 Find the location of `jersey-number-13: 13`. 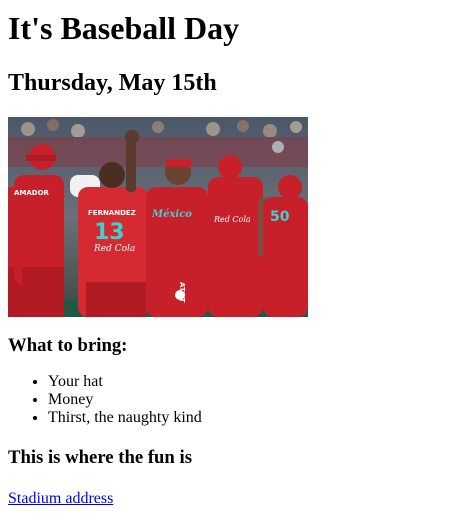

jersey-number-13: 13 is located at coordinates (109, 232).